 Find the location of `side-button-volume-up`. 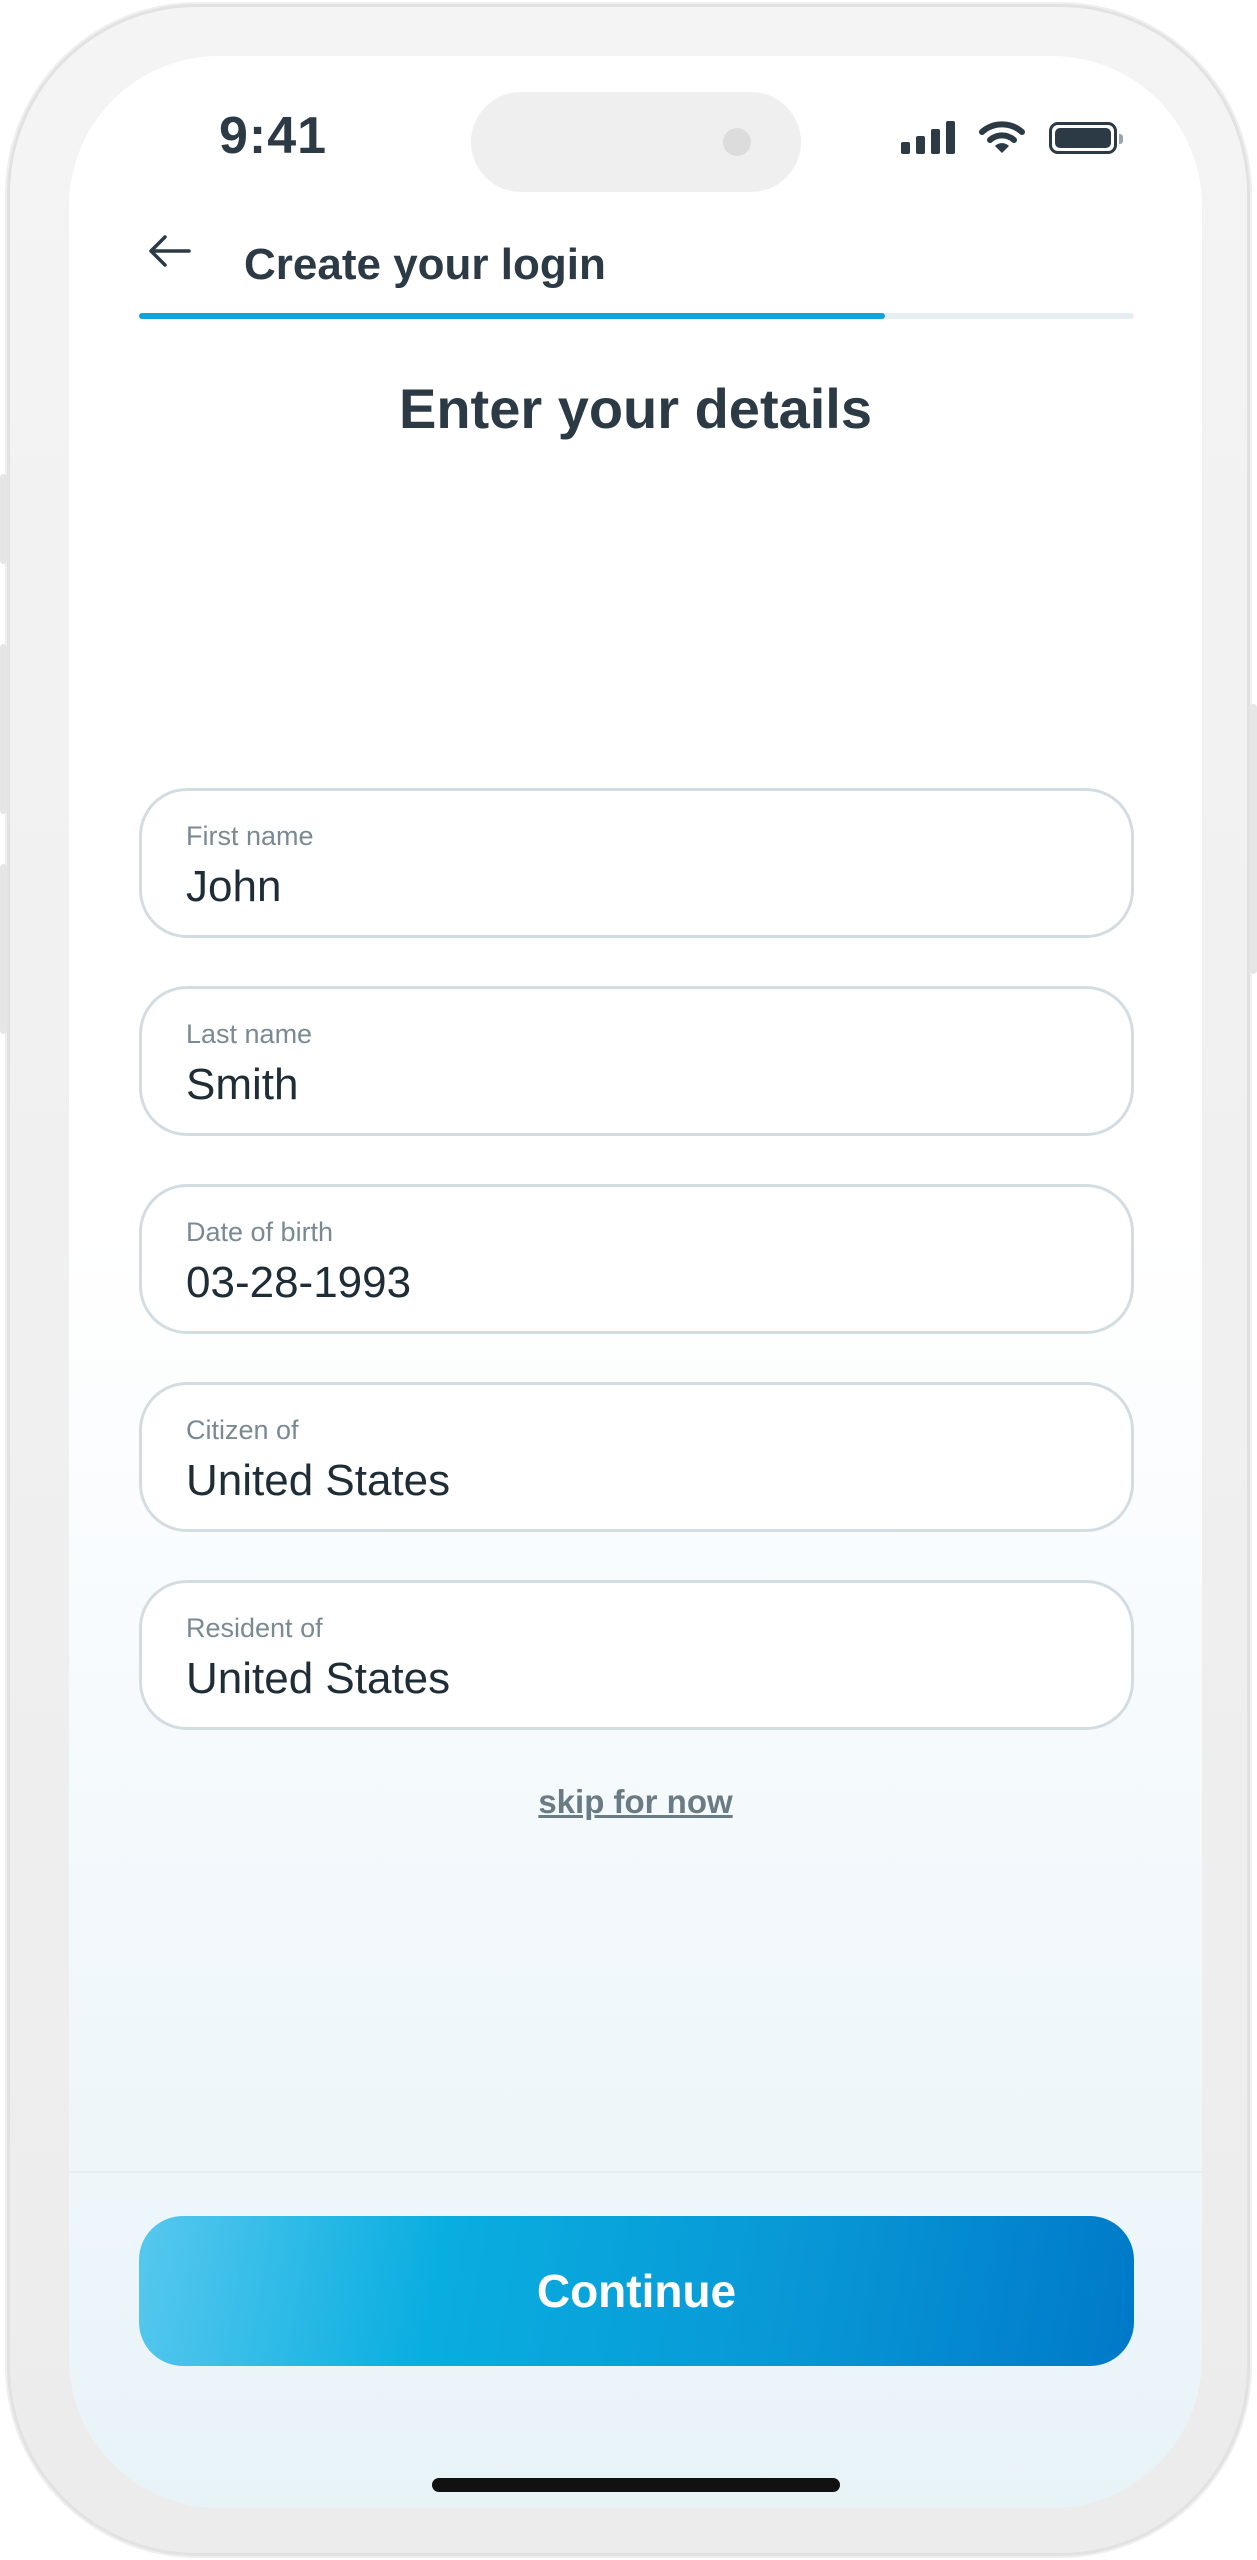

side-button-volume-up is located at coordinates (3, 729).